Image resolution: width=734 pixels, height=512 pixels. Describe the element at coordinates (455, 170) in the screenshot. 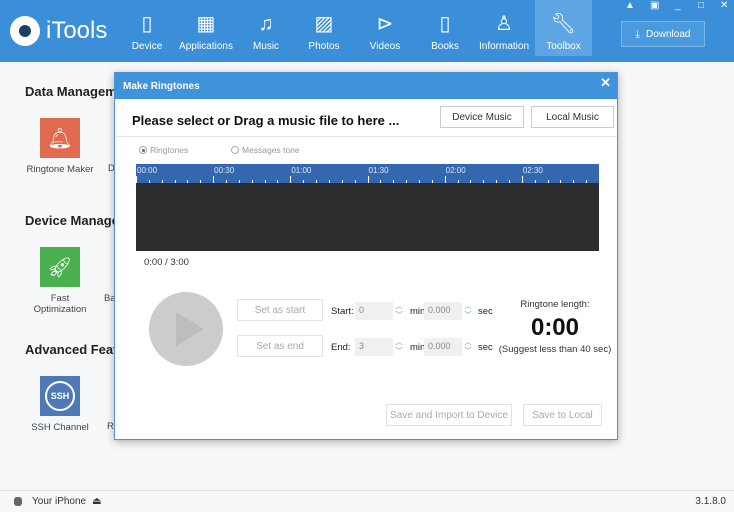

I see `ruler-label: 02:00` at that location.